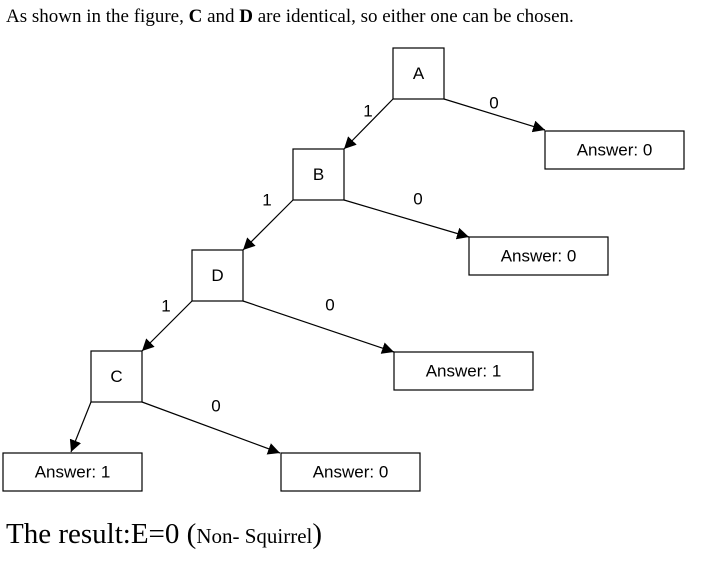  I want to click on answer-ans4: Answer: 1, so click(72, 472).